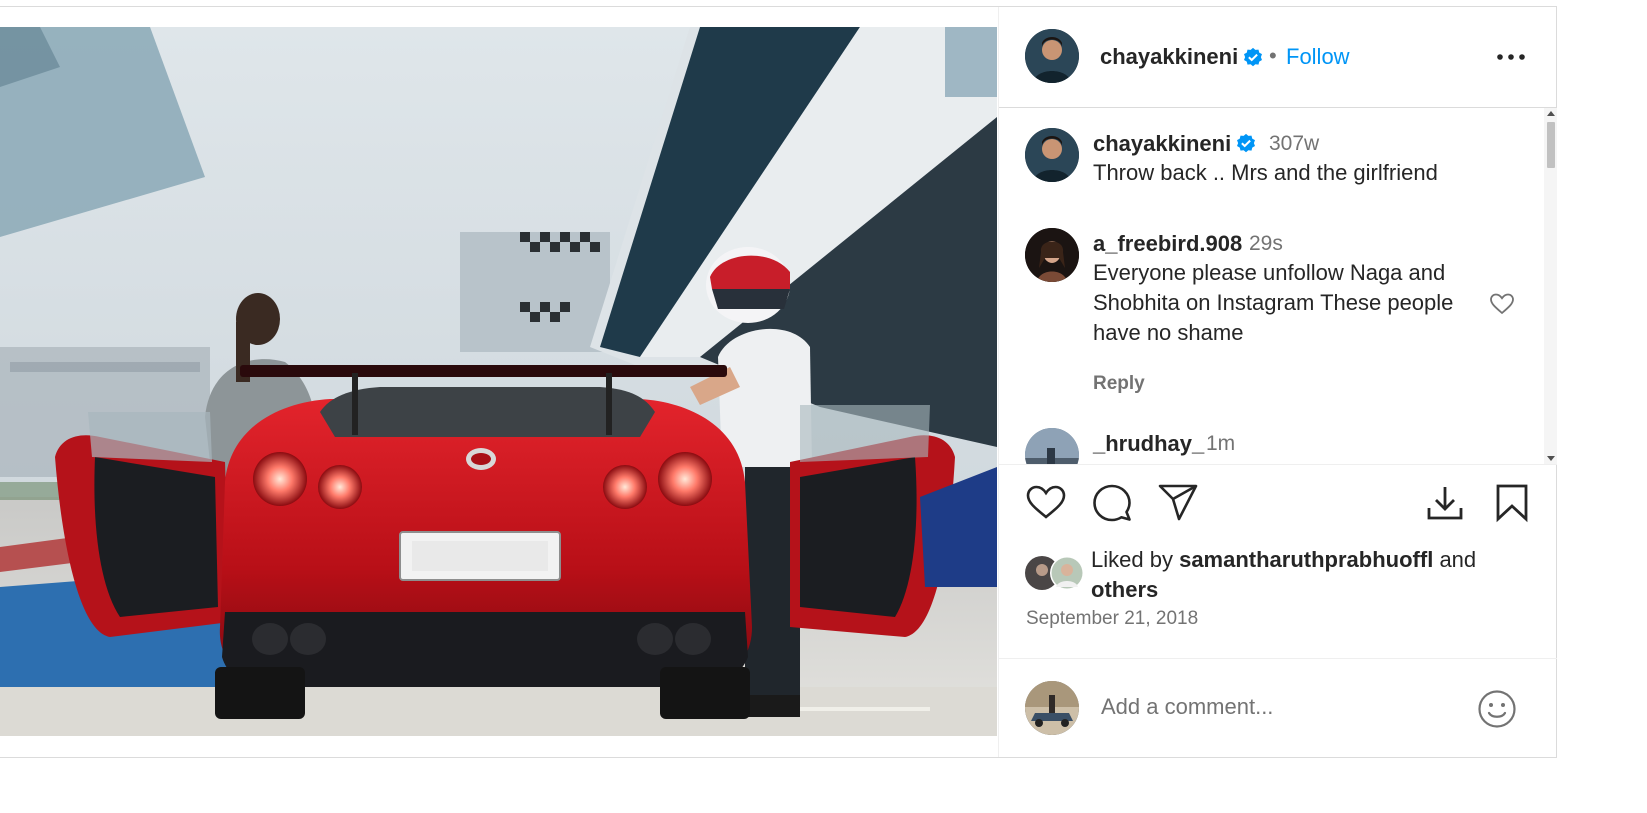 The image size is (1647, 813). What do you see at coordinates (1551, 458) in the screenshot?
I see `scroll-down-arrow-icon` at bounding box center [1551, 458].